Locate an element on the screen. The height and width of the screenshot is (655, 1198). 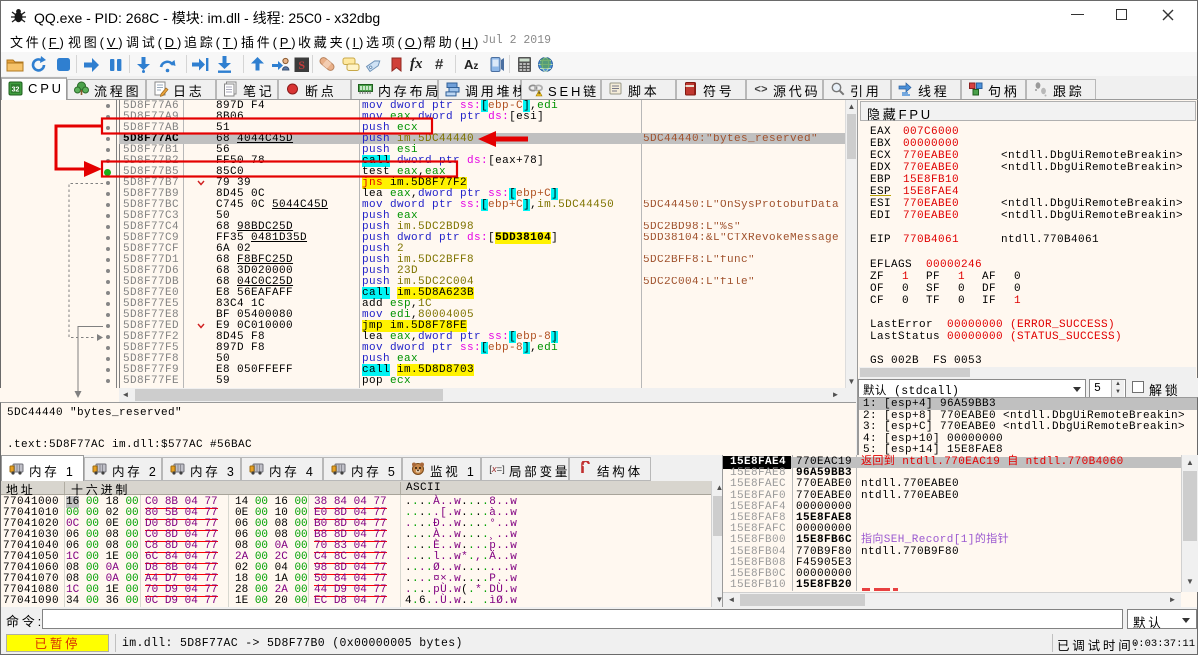
svg-text: 32 is located at coordinates (16, 90).